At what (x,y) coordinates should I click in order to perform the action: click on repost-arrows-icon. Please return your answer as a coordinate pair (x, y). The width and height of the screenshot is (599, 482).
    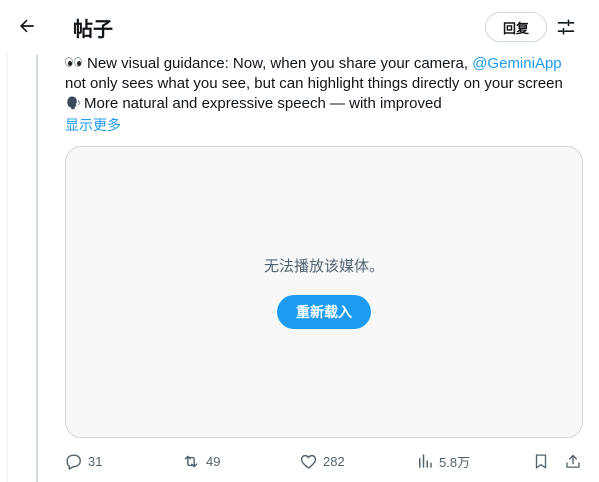
    Looking at the image, I should click on (191, 461).